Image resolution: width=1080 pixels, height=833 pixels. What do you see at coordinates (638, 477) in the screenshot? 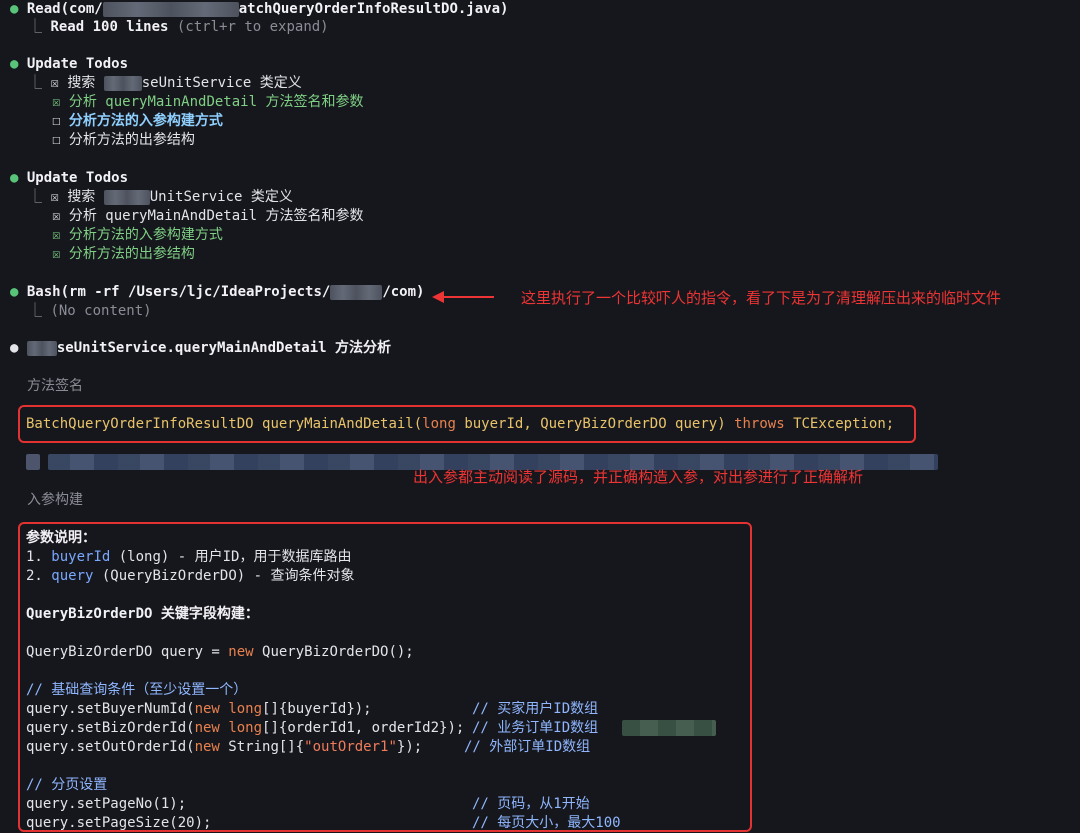
I see `annotation-param: 出入参都主动阅读了源码，并正确构造入参，对出参进行了正确解析` at bounding box center [638, 477].